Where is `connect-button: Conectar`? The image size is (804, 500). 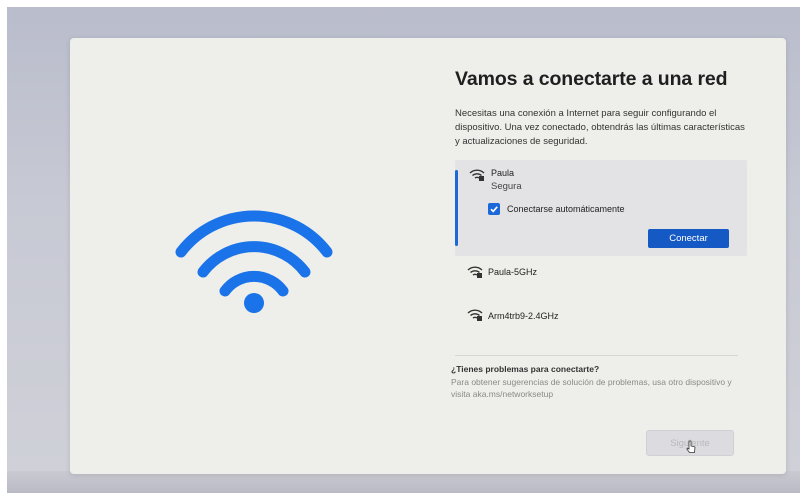 connect-button: Conectar is located at coordinates (688, 238).